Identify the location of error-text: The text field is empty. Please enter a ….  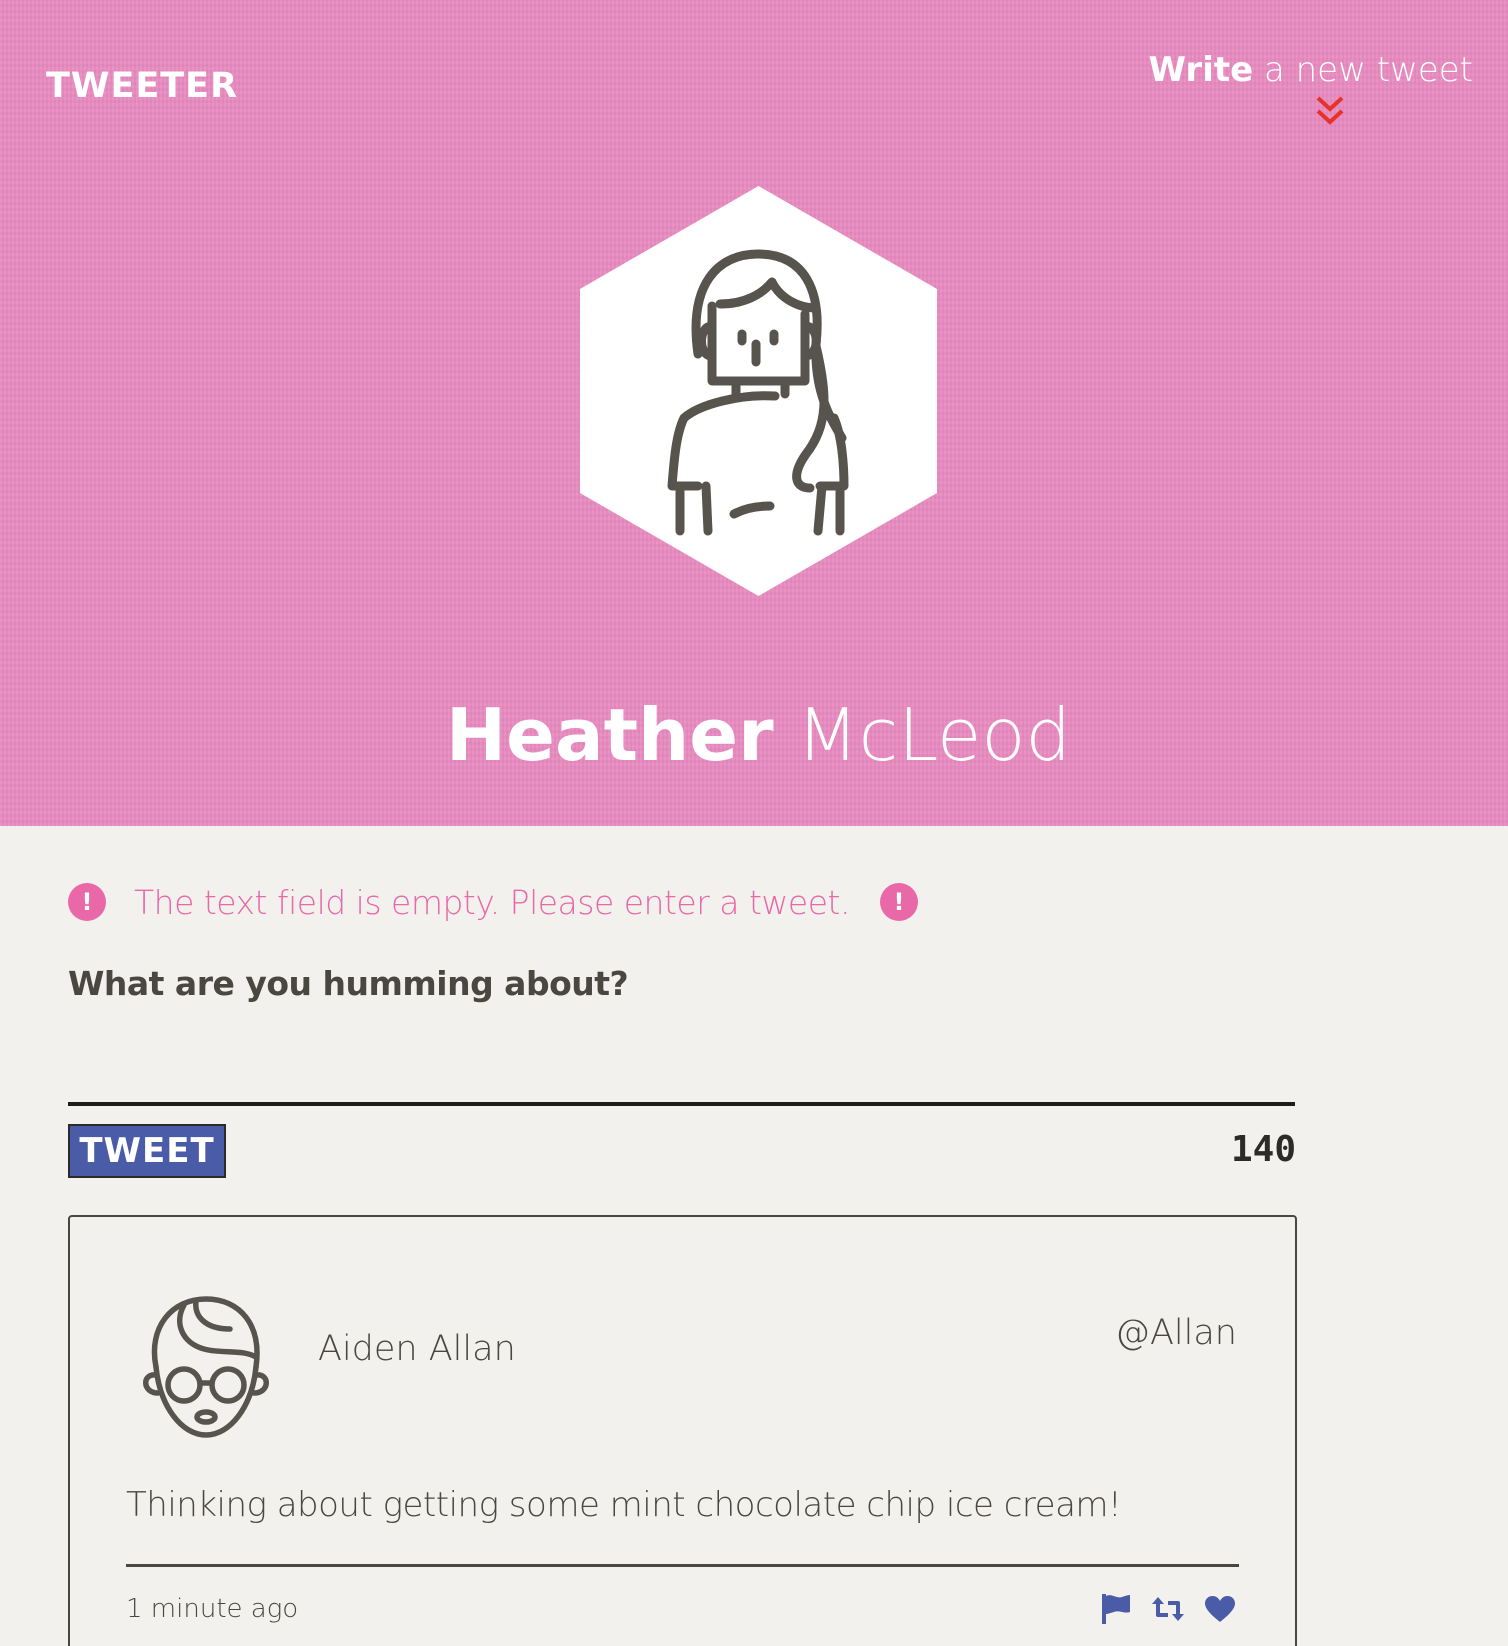
(492, 902).